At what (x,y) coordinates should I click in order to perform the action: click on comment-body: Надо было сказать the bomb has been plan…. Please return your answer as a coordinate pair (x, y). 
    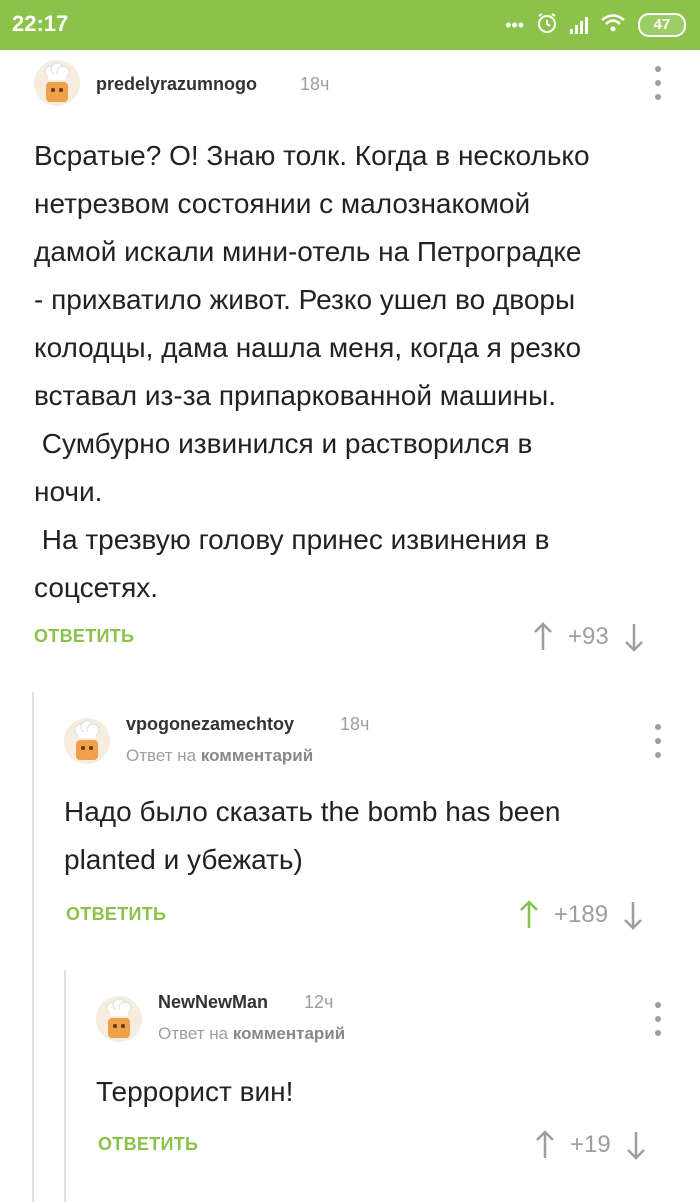
    Looking at the image, I should click on (312, 835).